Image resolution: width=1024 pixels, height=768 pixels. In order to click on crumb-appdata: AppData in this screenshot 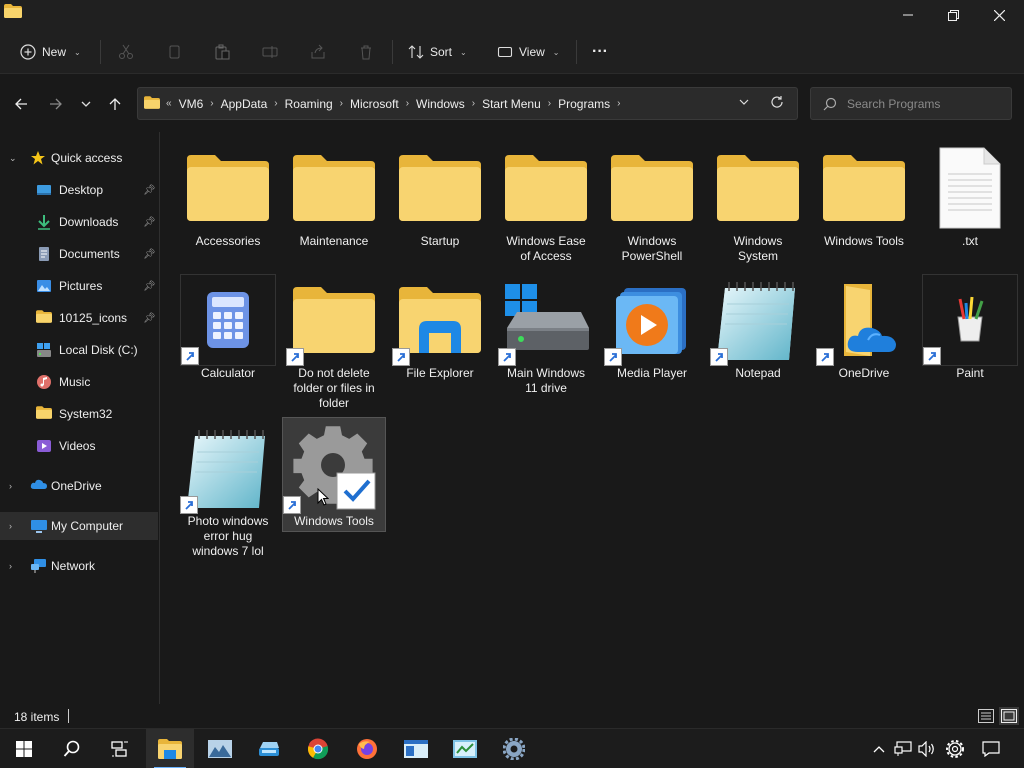, I will do `click(244, 104)`.